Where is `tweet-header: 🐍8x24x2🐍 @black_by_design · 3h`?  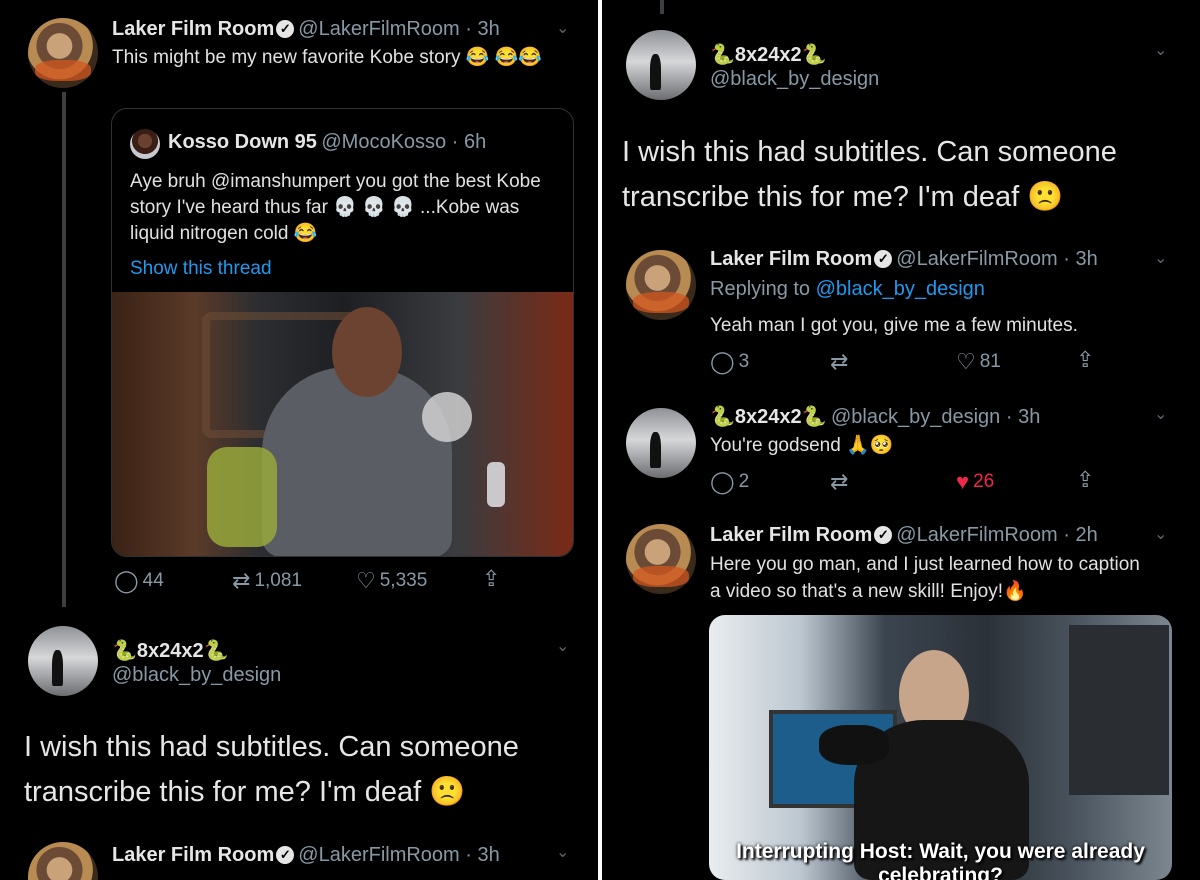 tweet-header: 🐍8x24x2🐍 @black_by_design · 3h is located at coordinates (930, 416).